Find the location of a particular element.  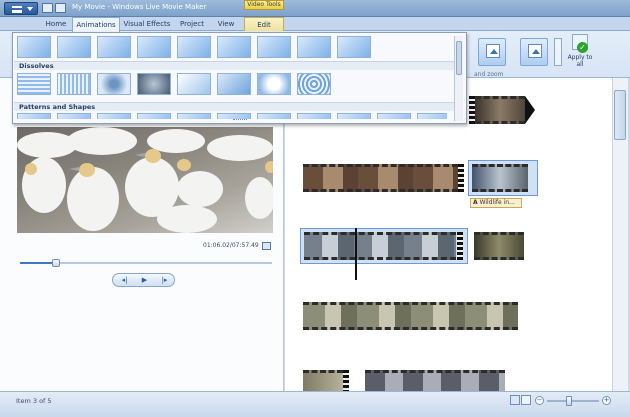

play-button: ▶ is located at coordinates (144, 280).